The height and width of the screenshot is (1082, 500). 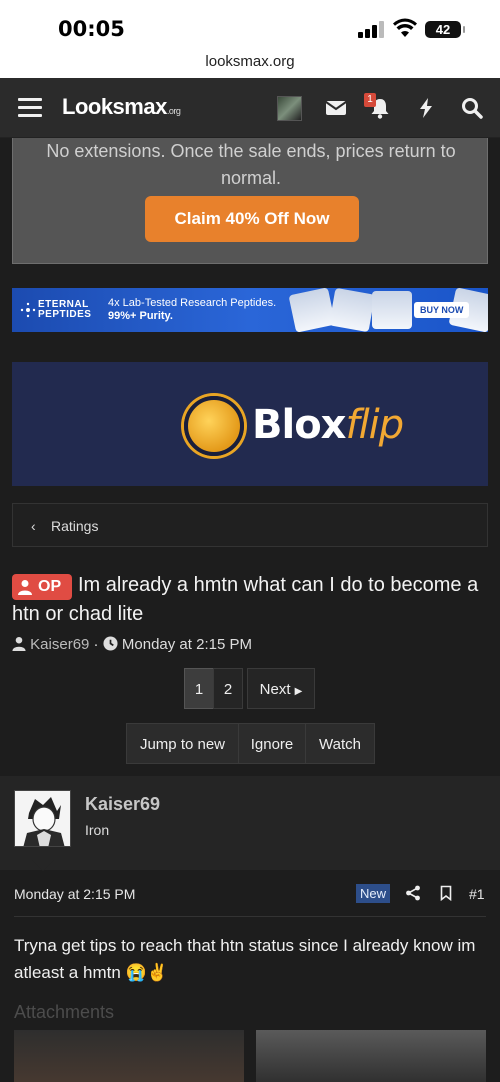 What do you see at coordinates (442, 310) in the screenshot?
I see `buy-now-button: BUY NOW` at bounding box center [442, 310].